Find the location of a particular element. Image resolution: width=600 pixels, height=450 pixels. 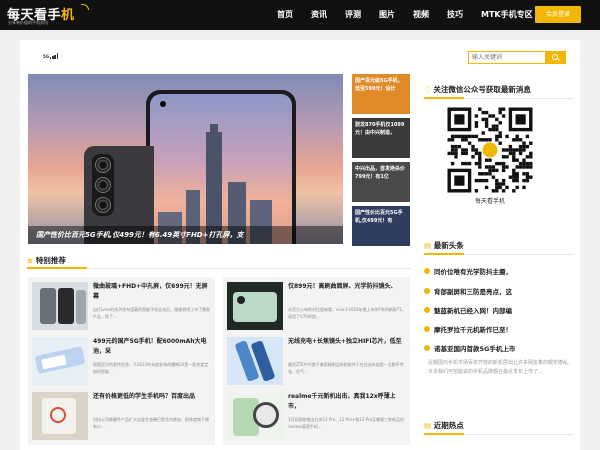

nav-item-tips: 技巧 is located at coordinates (455, 15).